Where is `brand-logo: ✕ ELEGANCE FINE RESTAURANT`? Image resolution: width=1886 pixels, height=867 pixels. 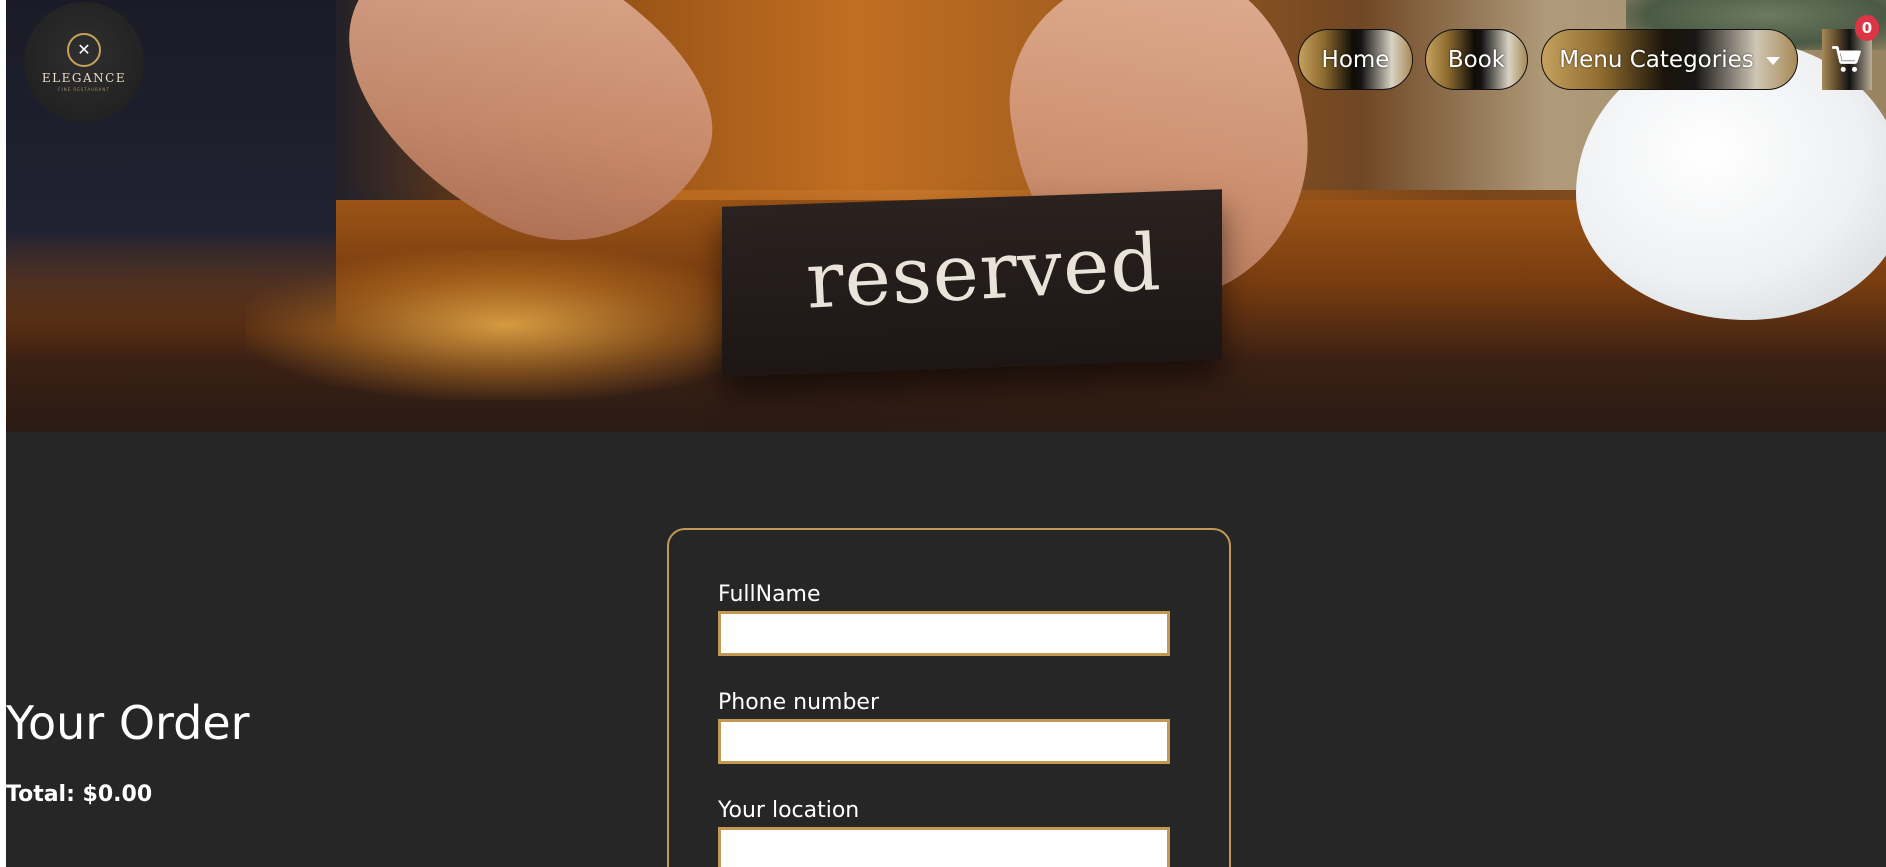
brand-logo: ✕ ELEGANCE FINE RESTAURANT is located at coordinates (84, 62).